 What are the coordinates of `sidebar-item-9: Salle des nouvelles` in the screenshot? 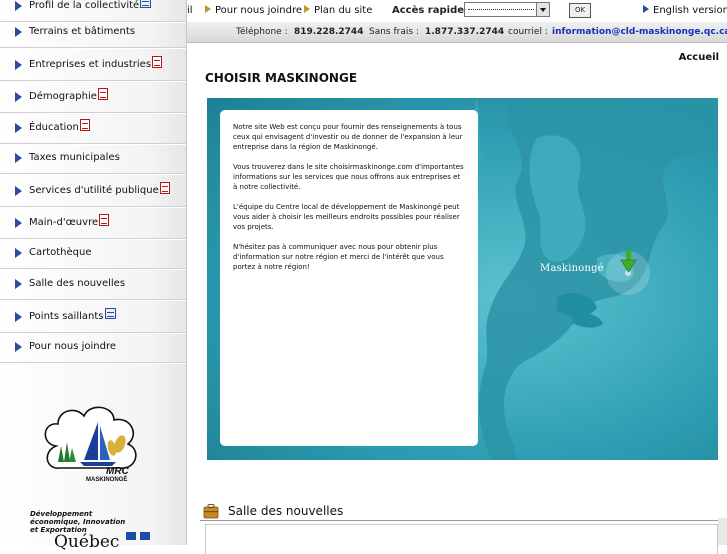 It's located at (93, 284).